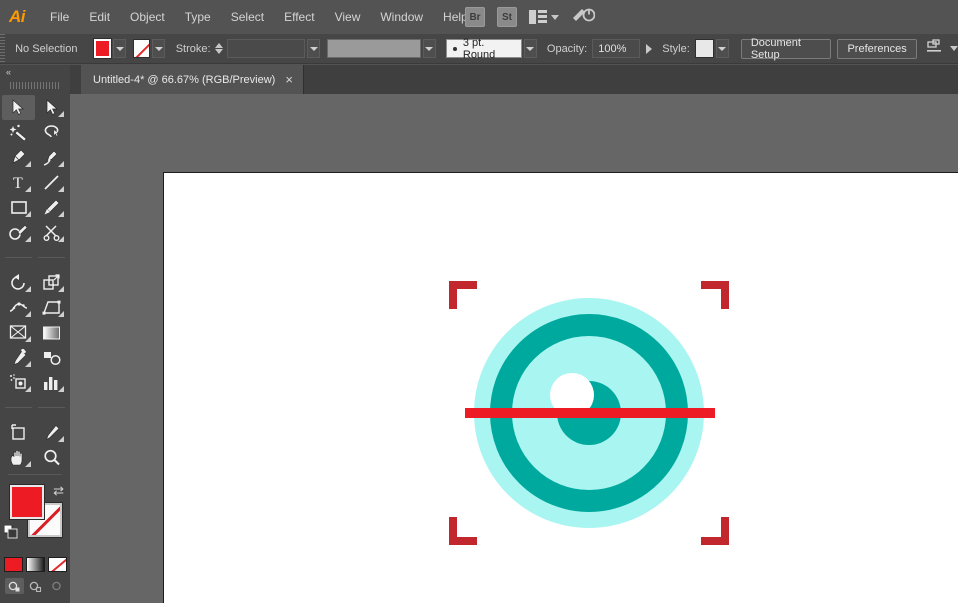  I want to click on stepper-up-icon, so click(218, 45).